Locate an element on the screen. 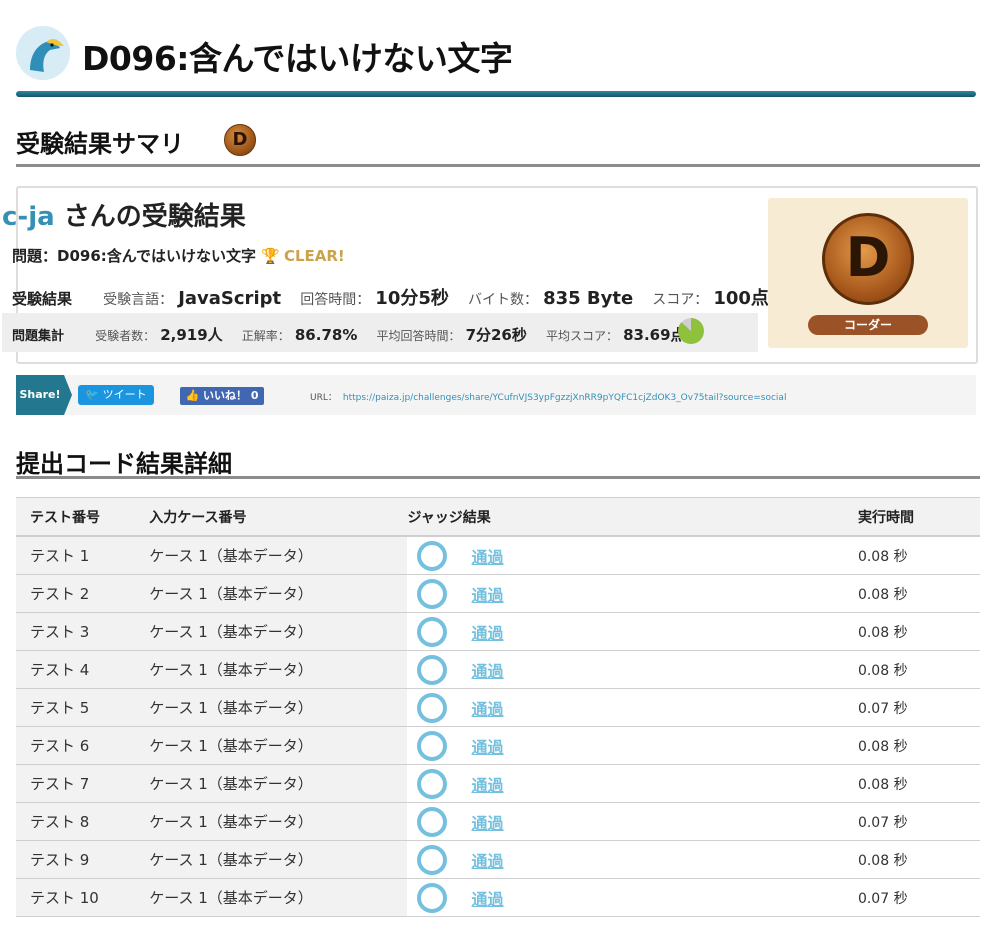  column-header: テスト番号 is located at coordinates (83, 517).